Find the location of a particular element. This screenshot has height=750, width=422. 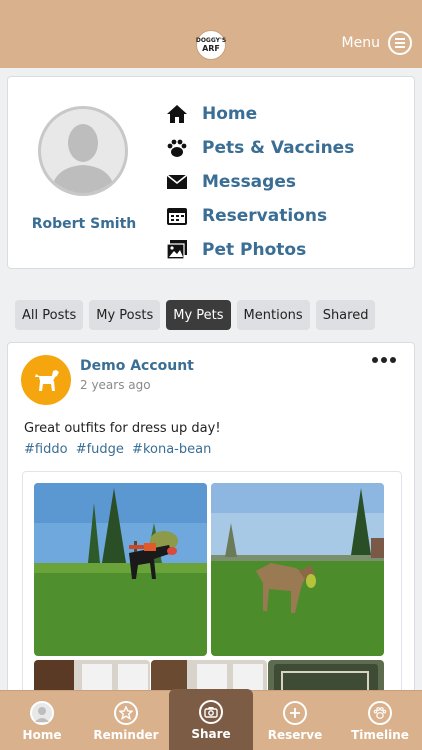

profile-avatar is located at coordinates (83, 151).